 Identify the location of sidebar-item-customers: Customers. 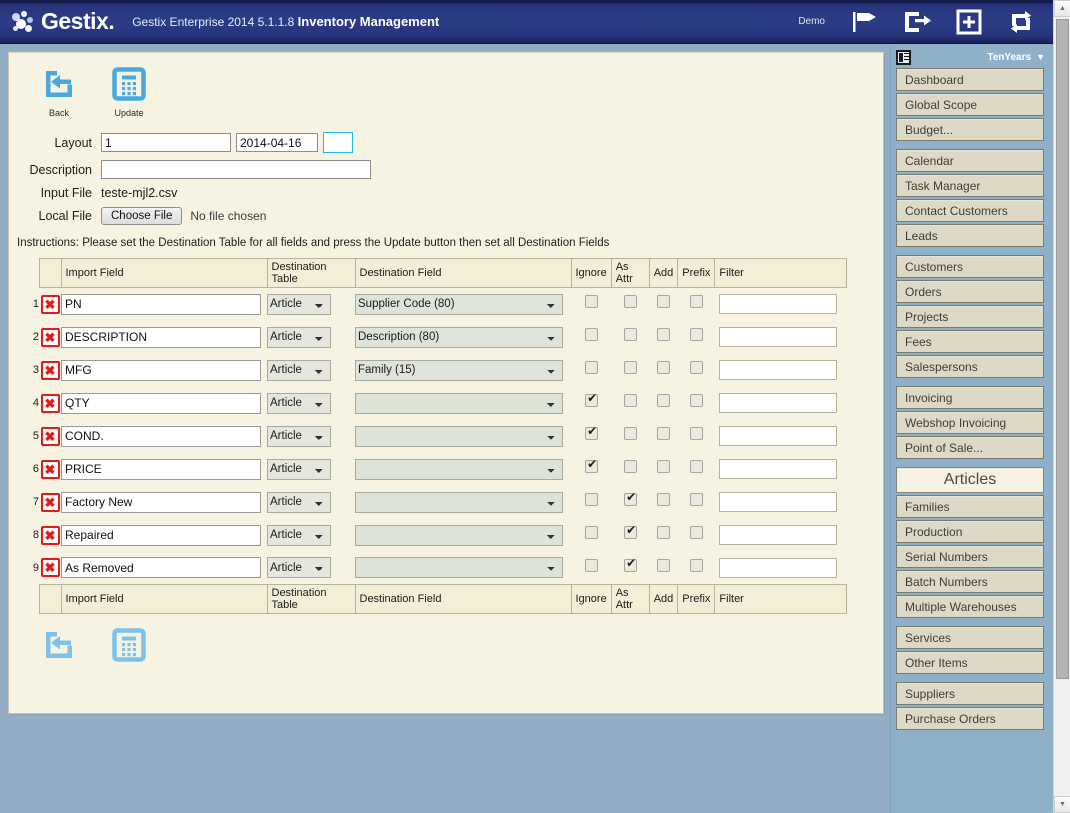
(970, 266).